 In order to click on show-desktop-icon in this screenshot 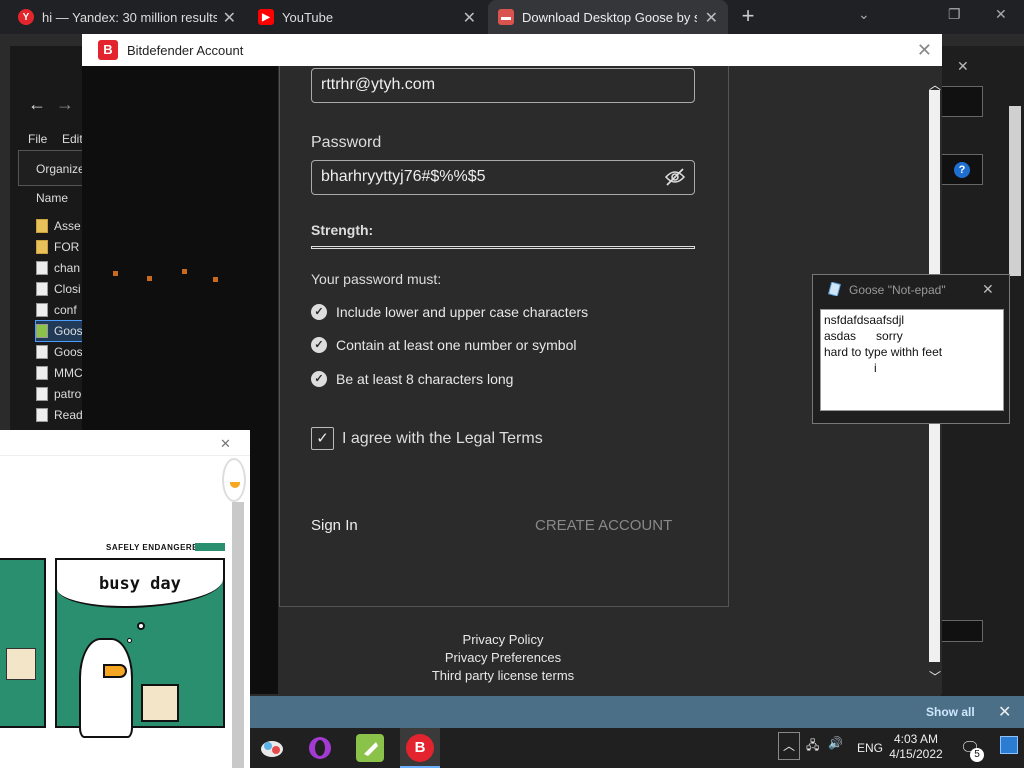, I will do `click(1009, 745)`.